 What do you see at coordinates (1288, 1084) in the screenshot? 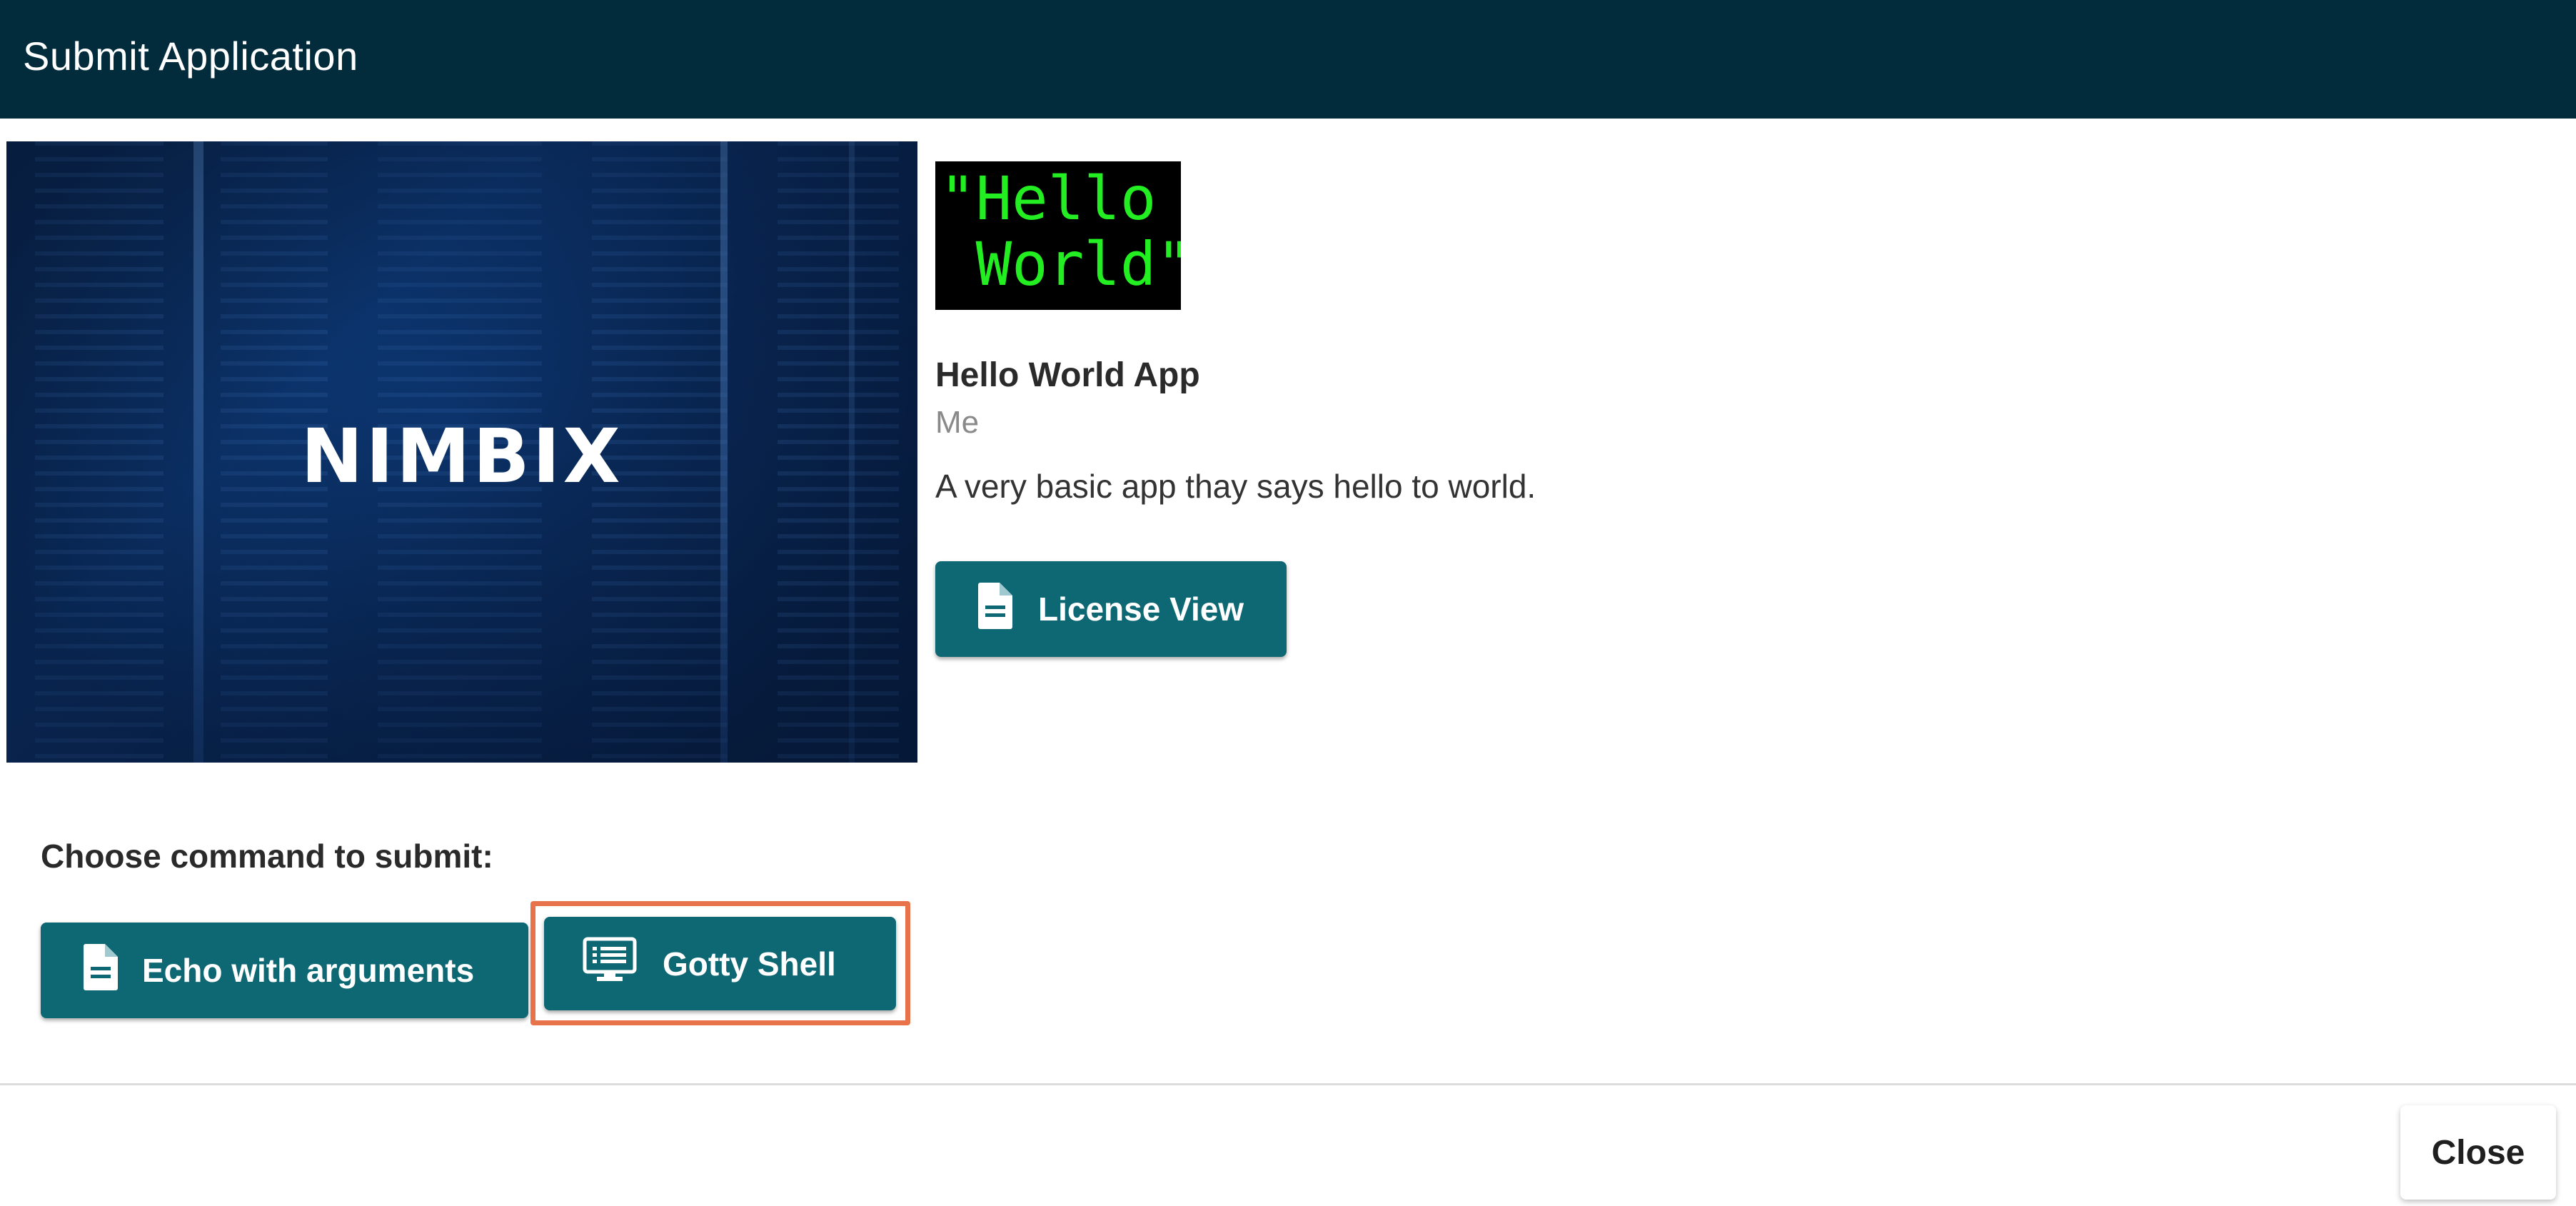
I see `footer-divider` at bounding box center [1288, 1084].